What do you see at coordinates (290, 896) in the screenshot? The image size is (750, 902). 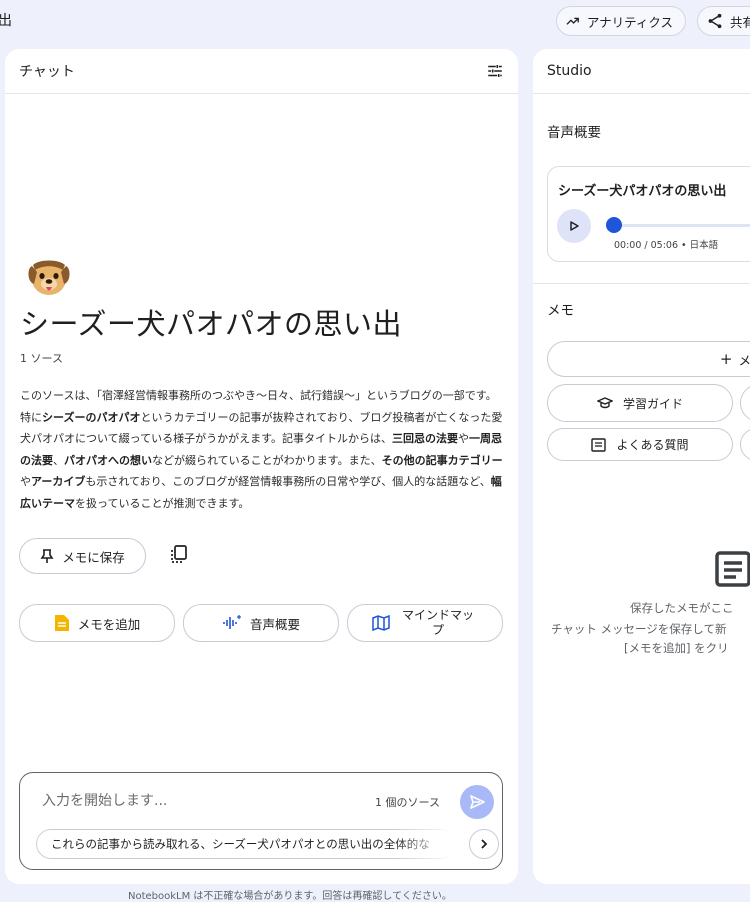 I see `disclaimer: NotebookLM は不正確な場合があります。回答は再確認してください。` at bounding box center [290, 896].